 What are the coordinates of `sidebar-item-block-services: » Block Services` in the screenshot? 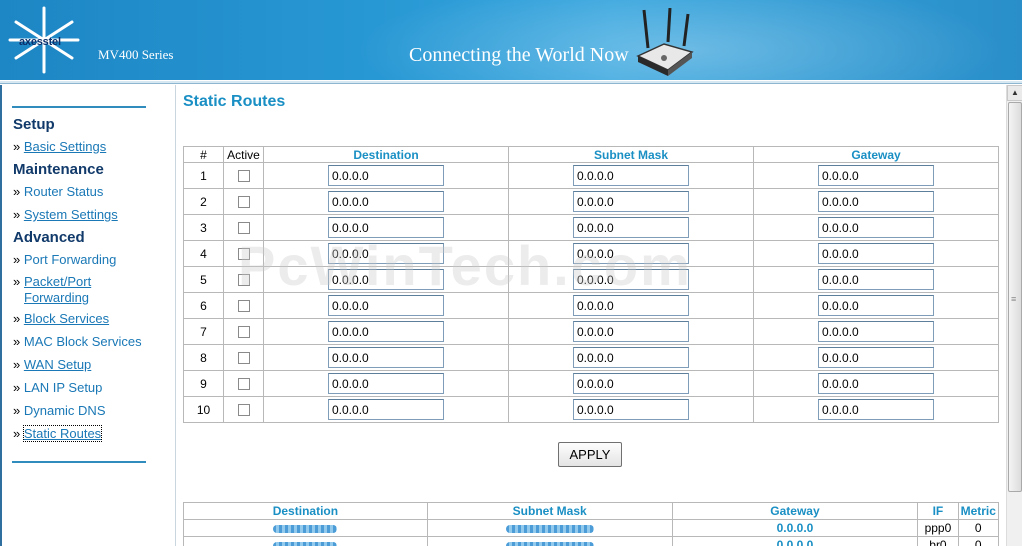 It's located at (61, 319).